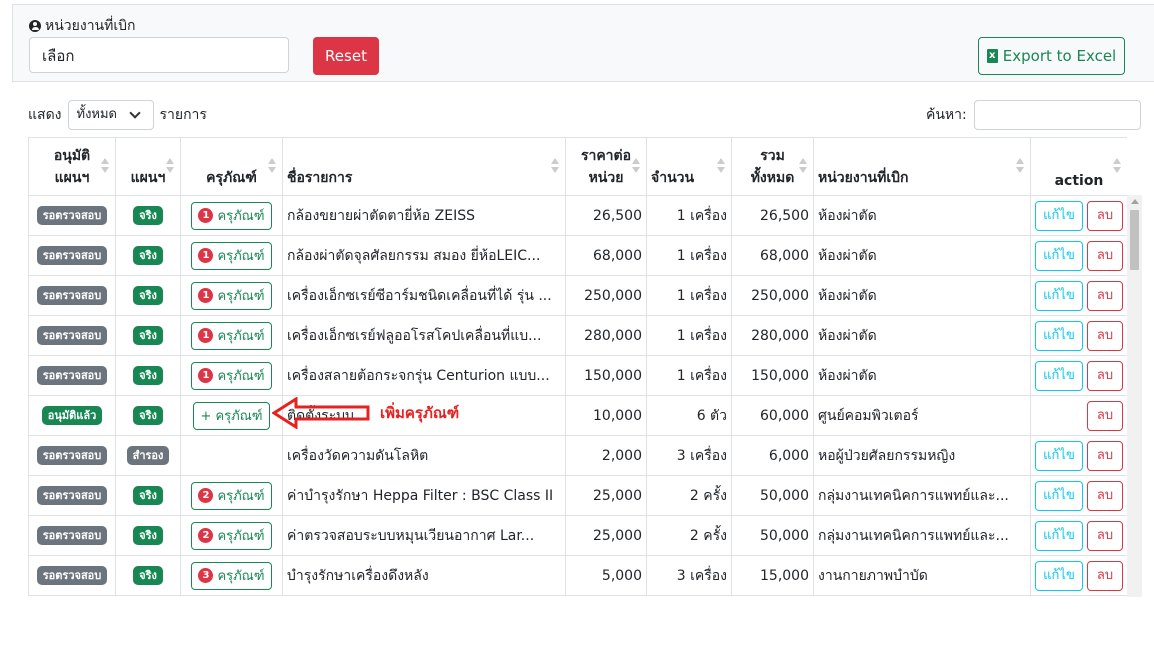  Describe the element at coordinates (606, 575) in the screenshot. I see `unit-price-cell: 5,000` at that location.